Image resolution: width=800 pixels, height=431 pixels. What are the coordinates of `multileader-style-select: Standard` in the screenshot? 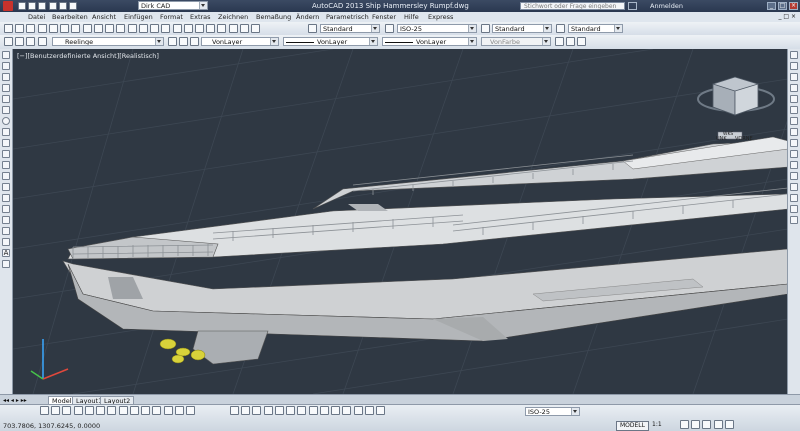 It's located at (595, 28).